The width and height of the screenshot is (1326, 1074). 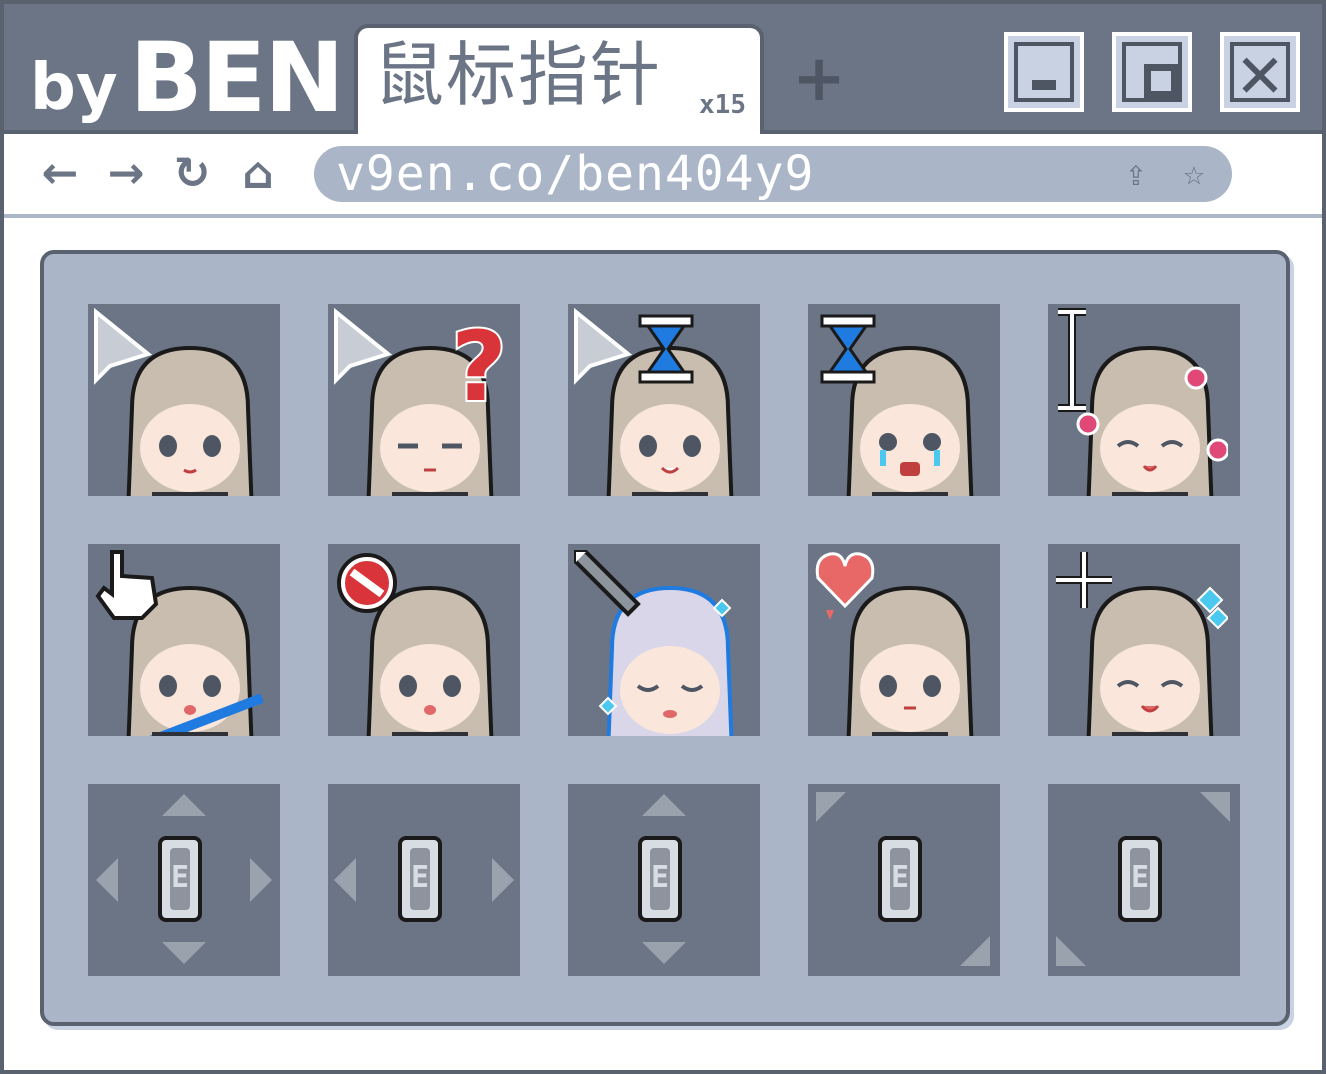 What do you see at coordinates (424, 640) in the screenshot?
I see `cursor-cell-unavailable` at bounding box center [424, 640].